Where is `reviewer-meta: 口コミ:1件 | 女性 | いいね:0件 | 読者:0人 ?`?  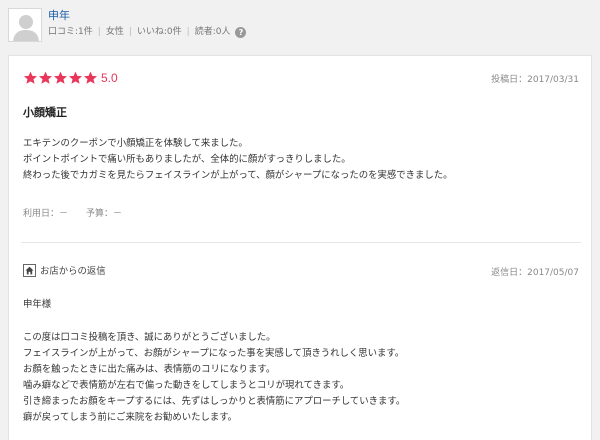 reviewer-meta: 口コミ:1件 | 女性 | いいね:0件 | 読者:0人 ? is located at coordinates (147, 32).